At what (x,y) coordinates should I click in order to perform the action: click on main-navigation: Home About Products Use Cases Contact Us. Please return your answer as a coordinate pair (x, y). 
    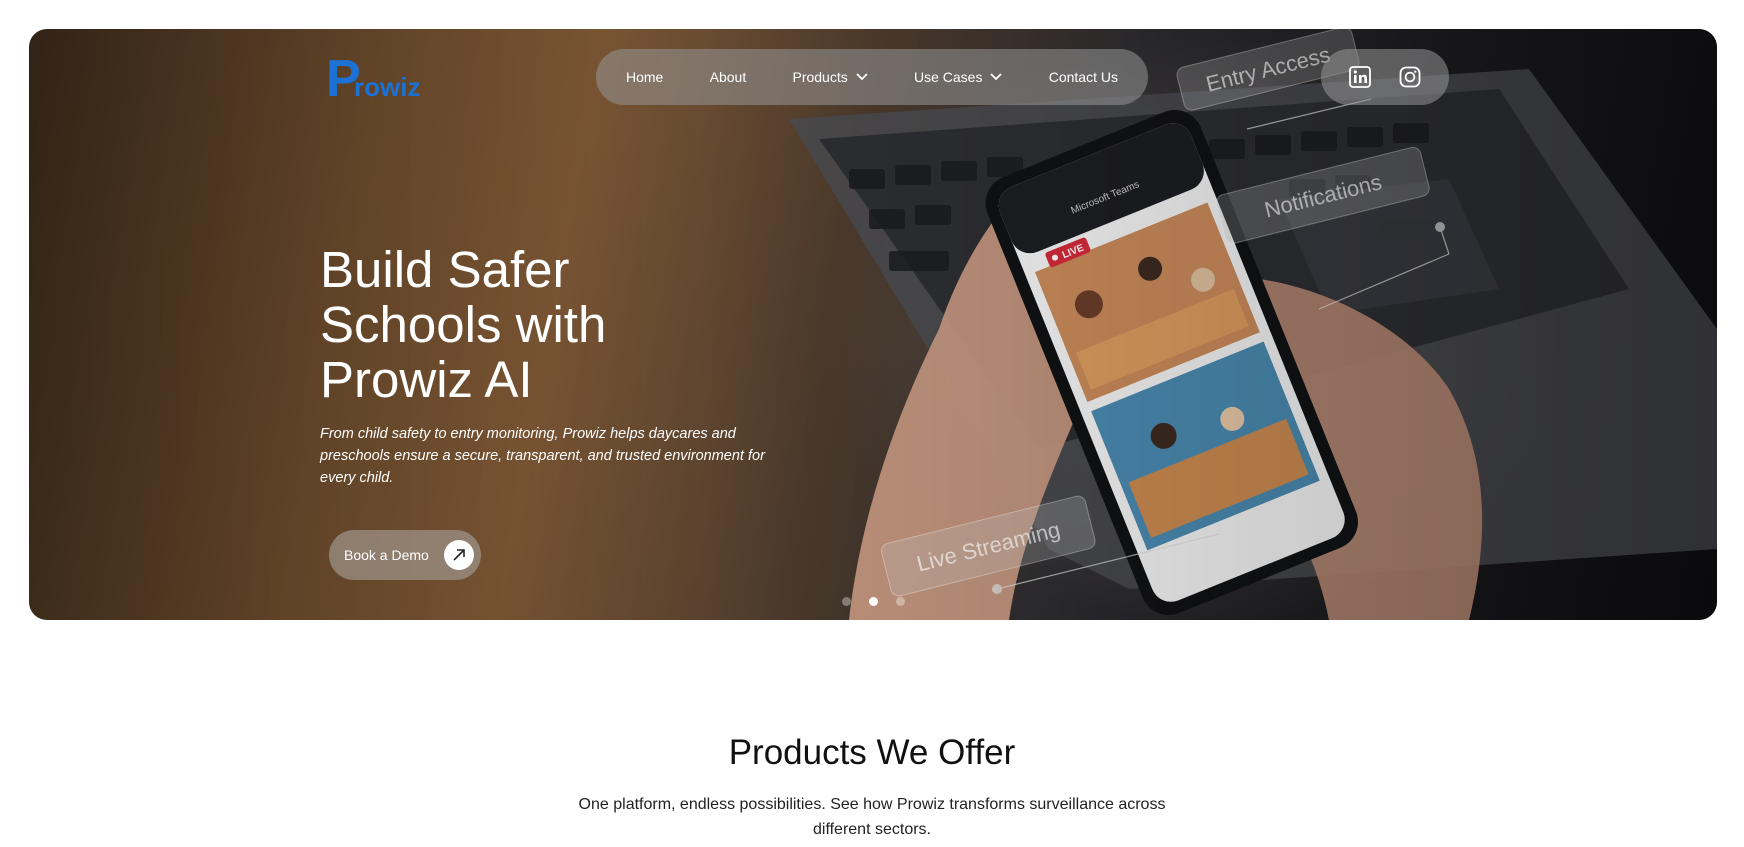
    Looking at the image, I should click on (872, 77).